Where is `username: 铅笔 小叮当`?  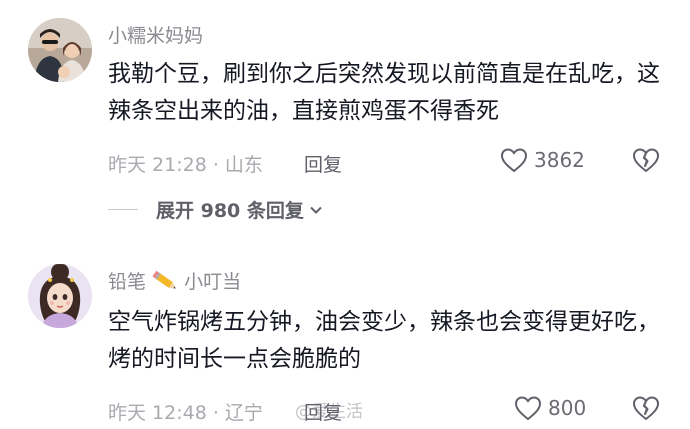 username: 铅笔 小叮当 is located at coordinates (174, 280).